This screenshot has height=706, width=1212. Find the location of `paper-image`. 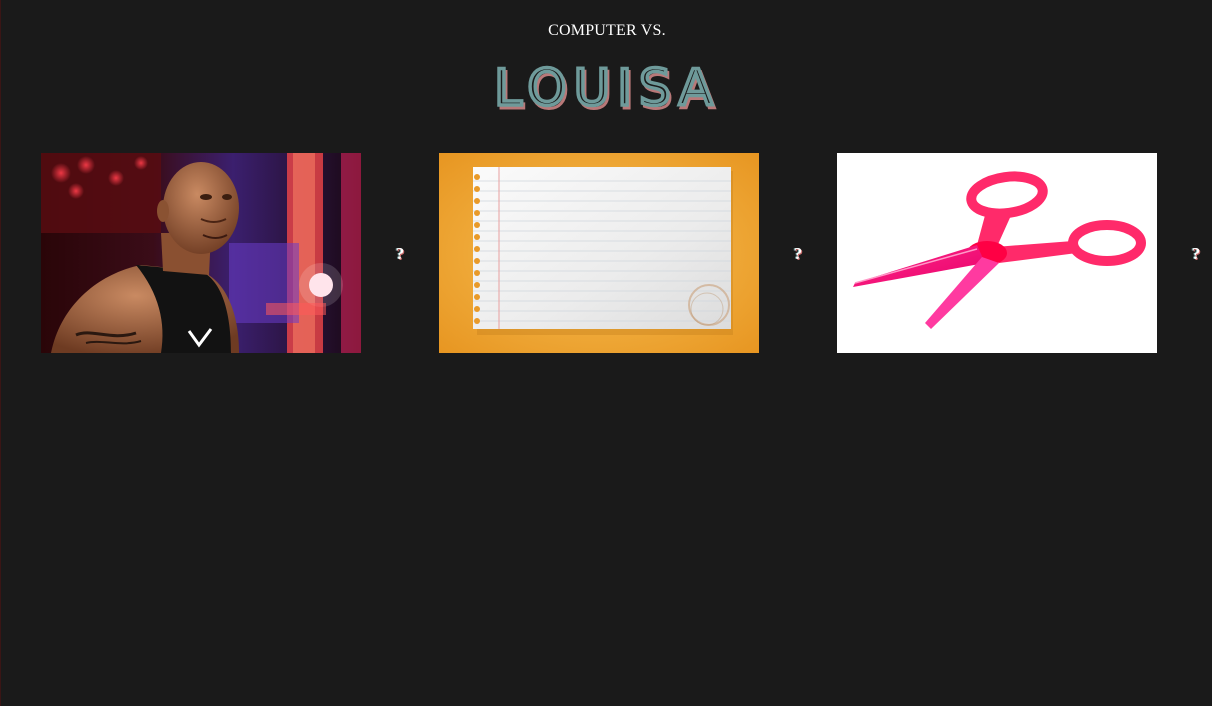

paper-image is located at coordinates (599, 253).